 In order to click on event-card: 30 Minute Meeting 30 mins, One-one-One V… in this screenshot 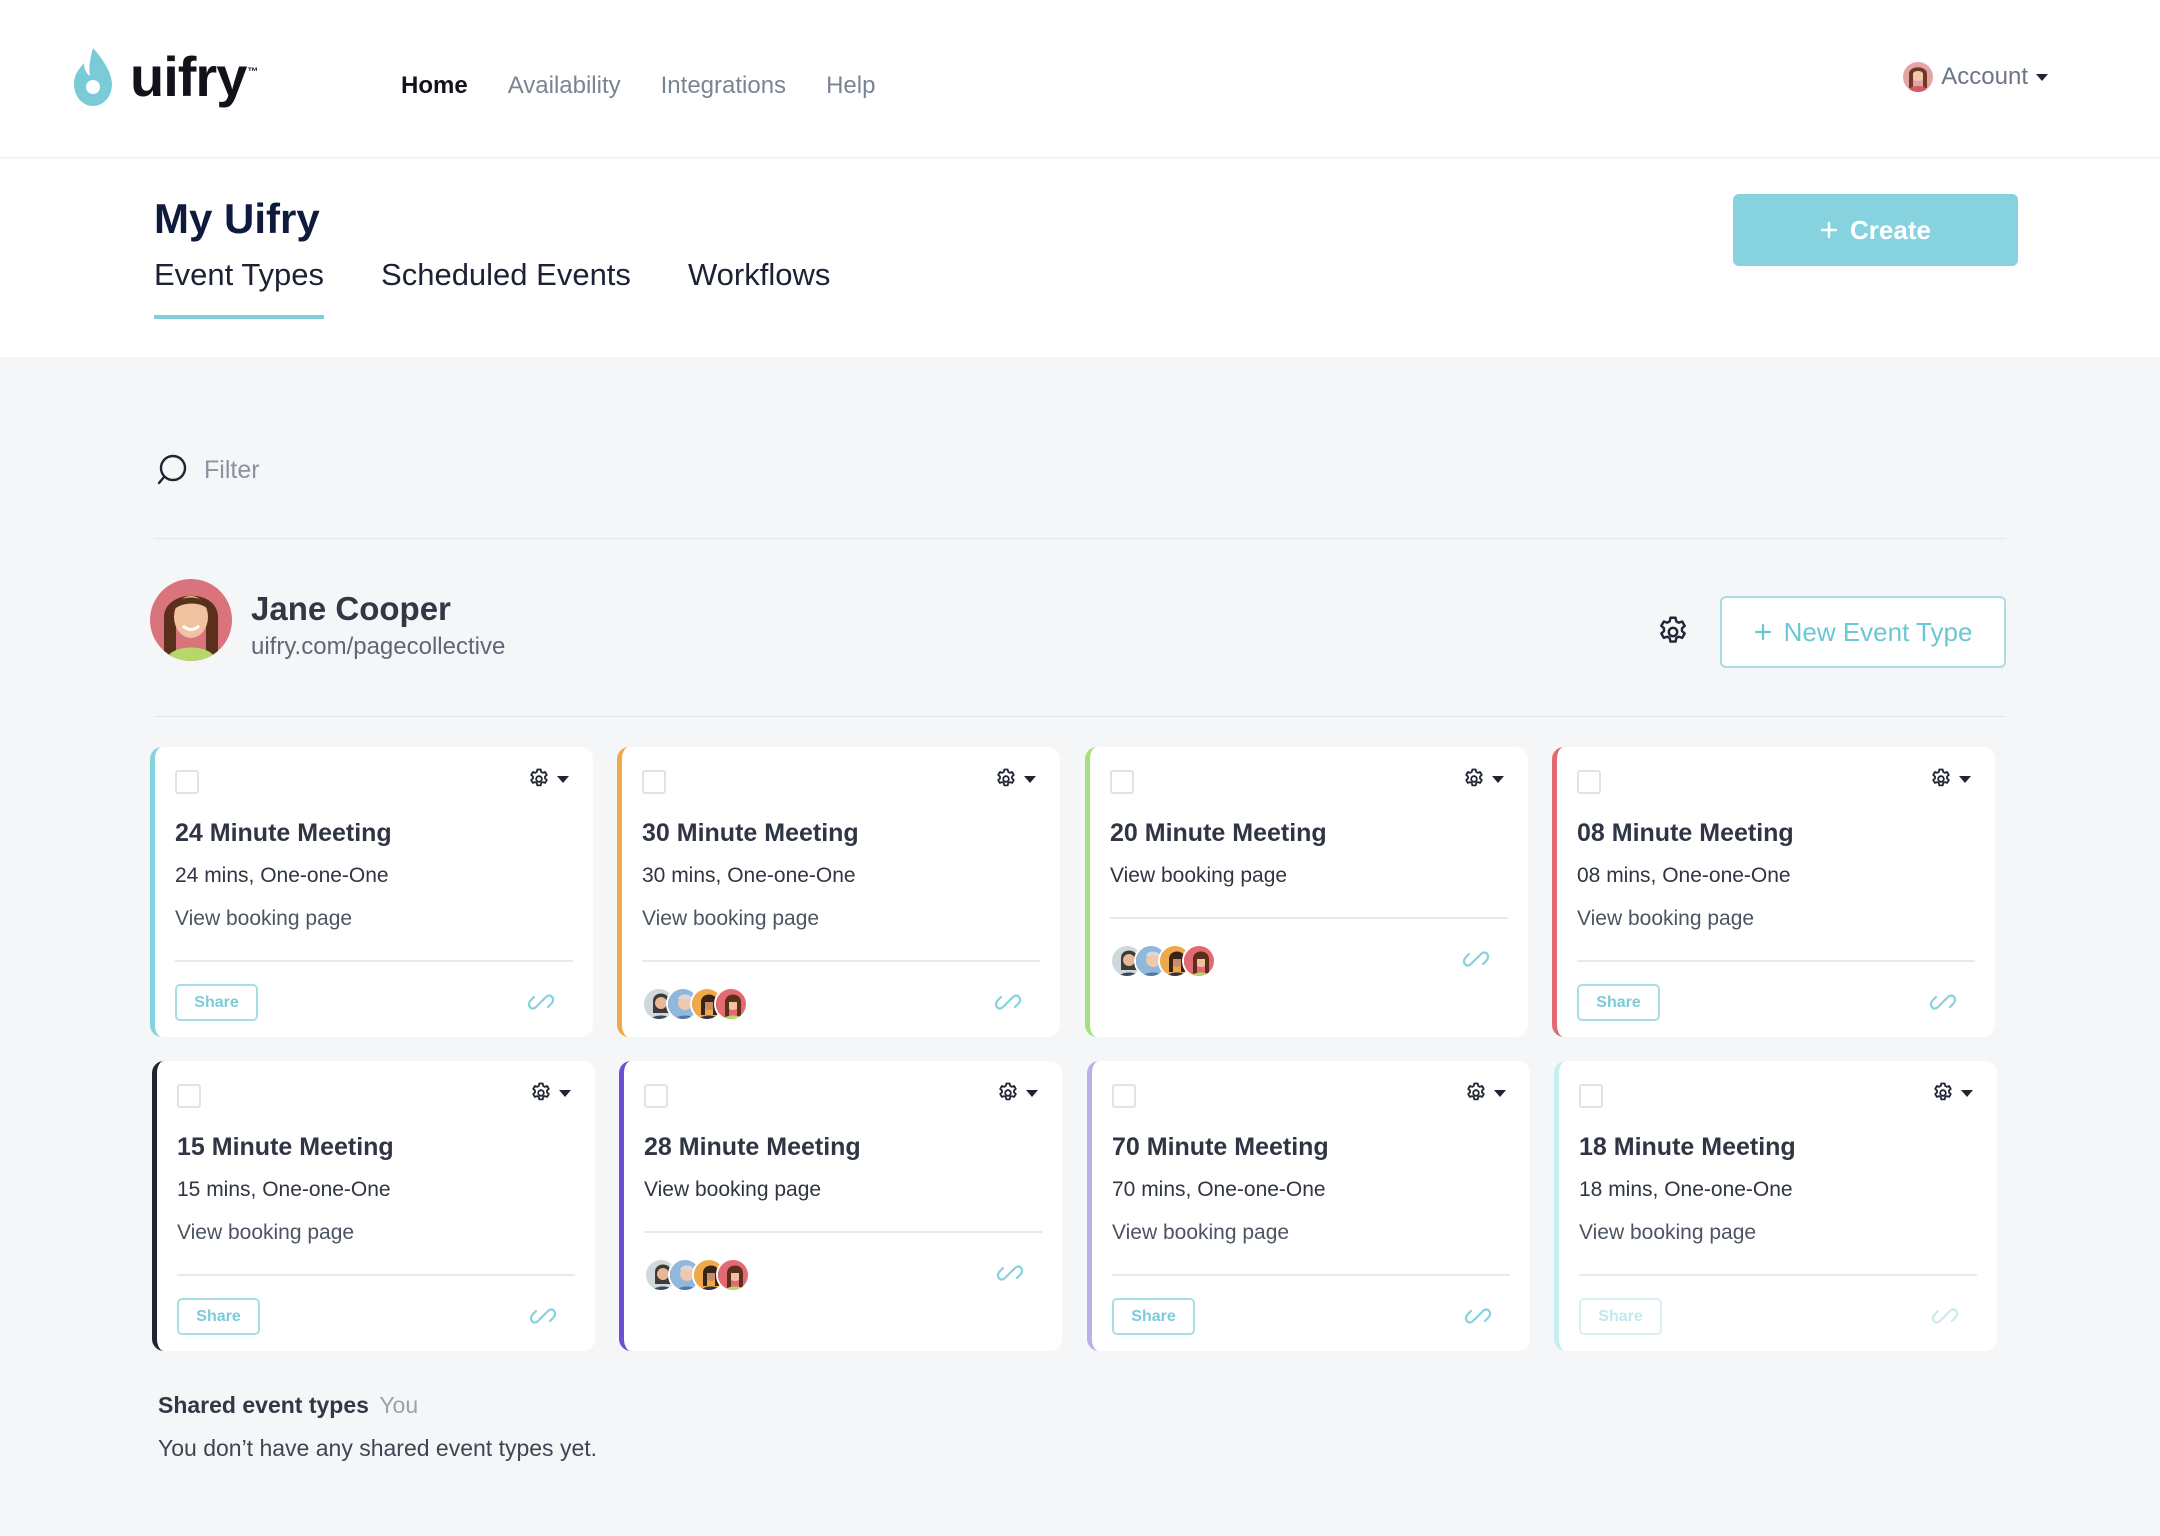, I will do `click(838, 892)`.